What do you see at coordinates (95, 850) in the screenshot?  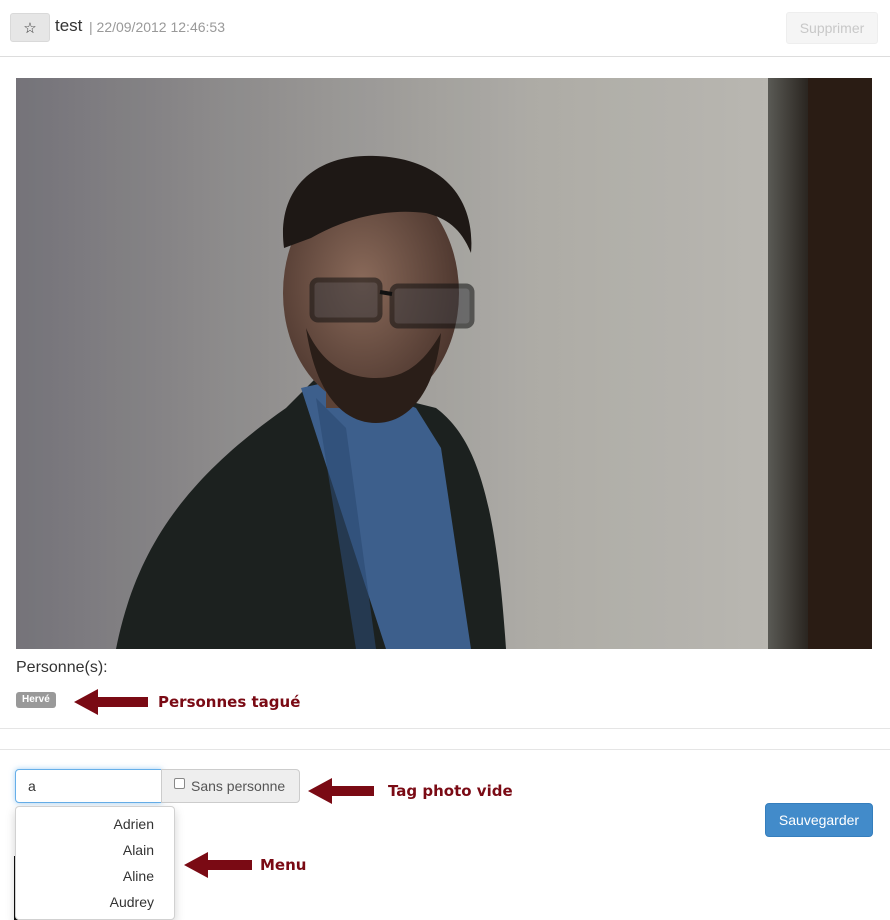 I see `menu-item: Alain` at bounding box center [95, 850].